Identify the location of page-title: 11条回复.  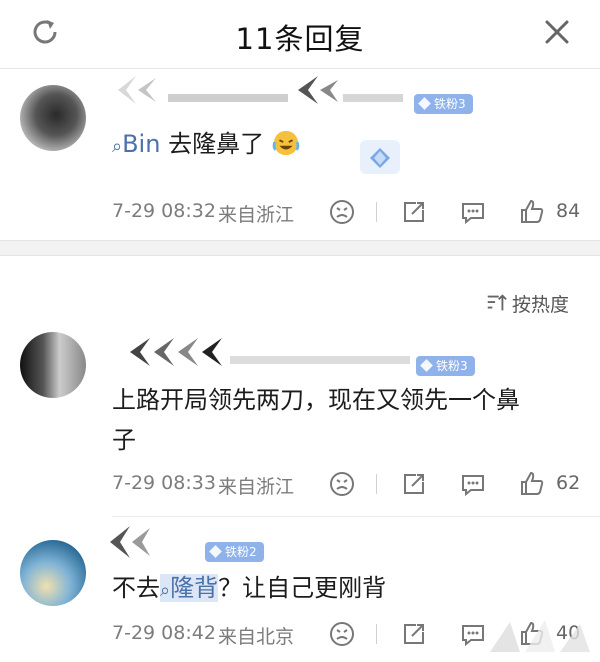
(300, 39).